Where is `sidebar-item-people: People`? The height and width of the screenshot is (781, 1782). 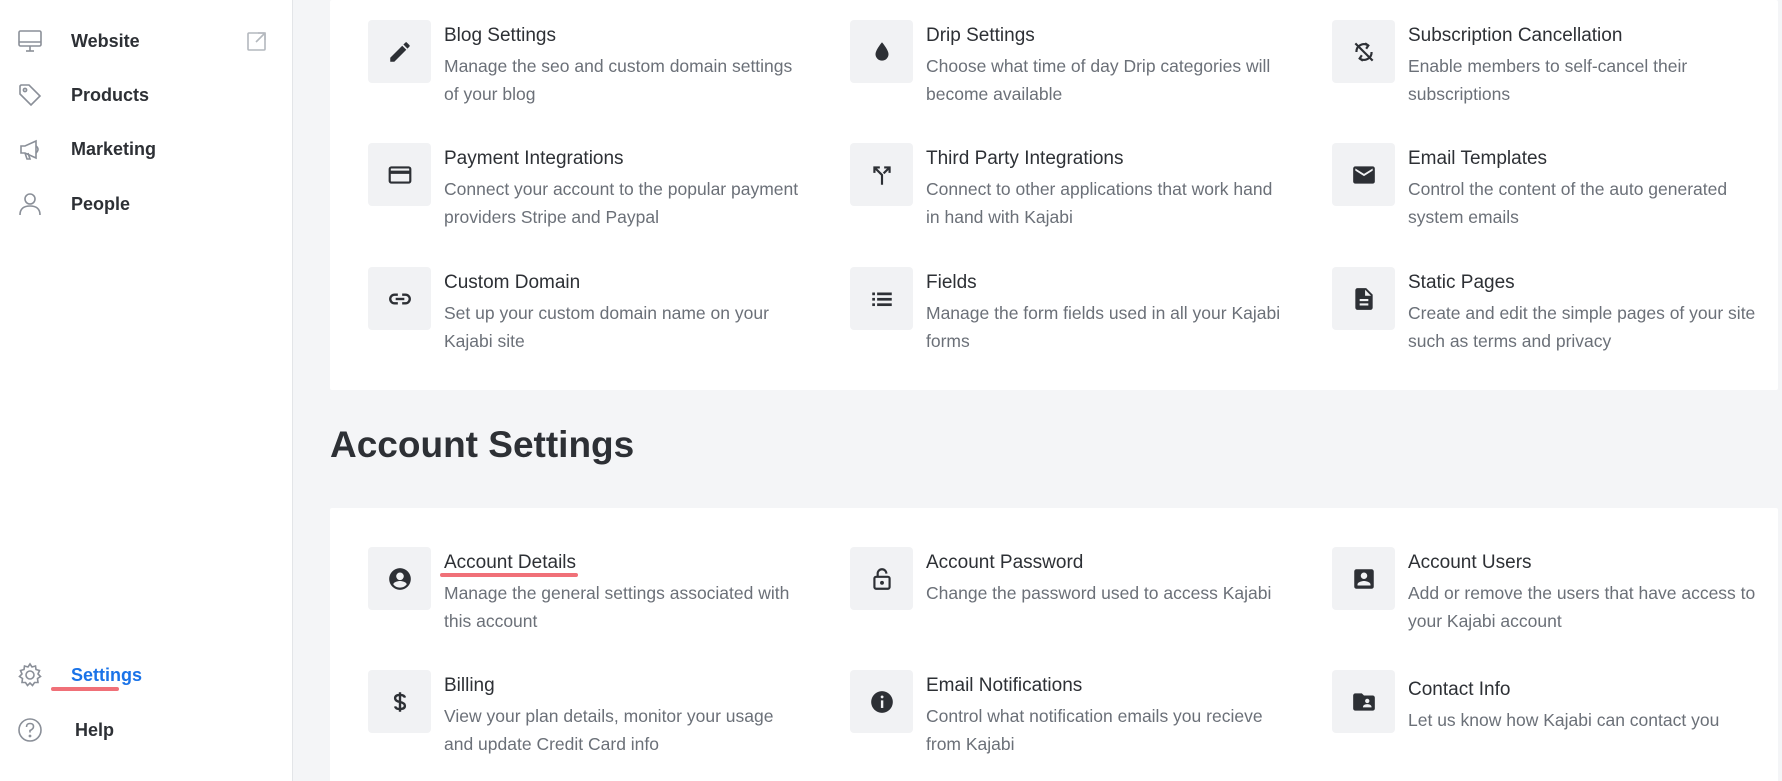 sidebar-item-people: People is located at coordinates (73, 204).